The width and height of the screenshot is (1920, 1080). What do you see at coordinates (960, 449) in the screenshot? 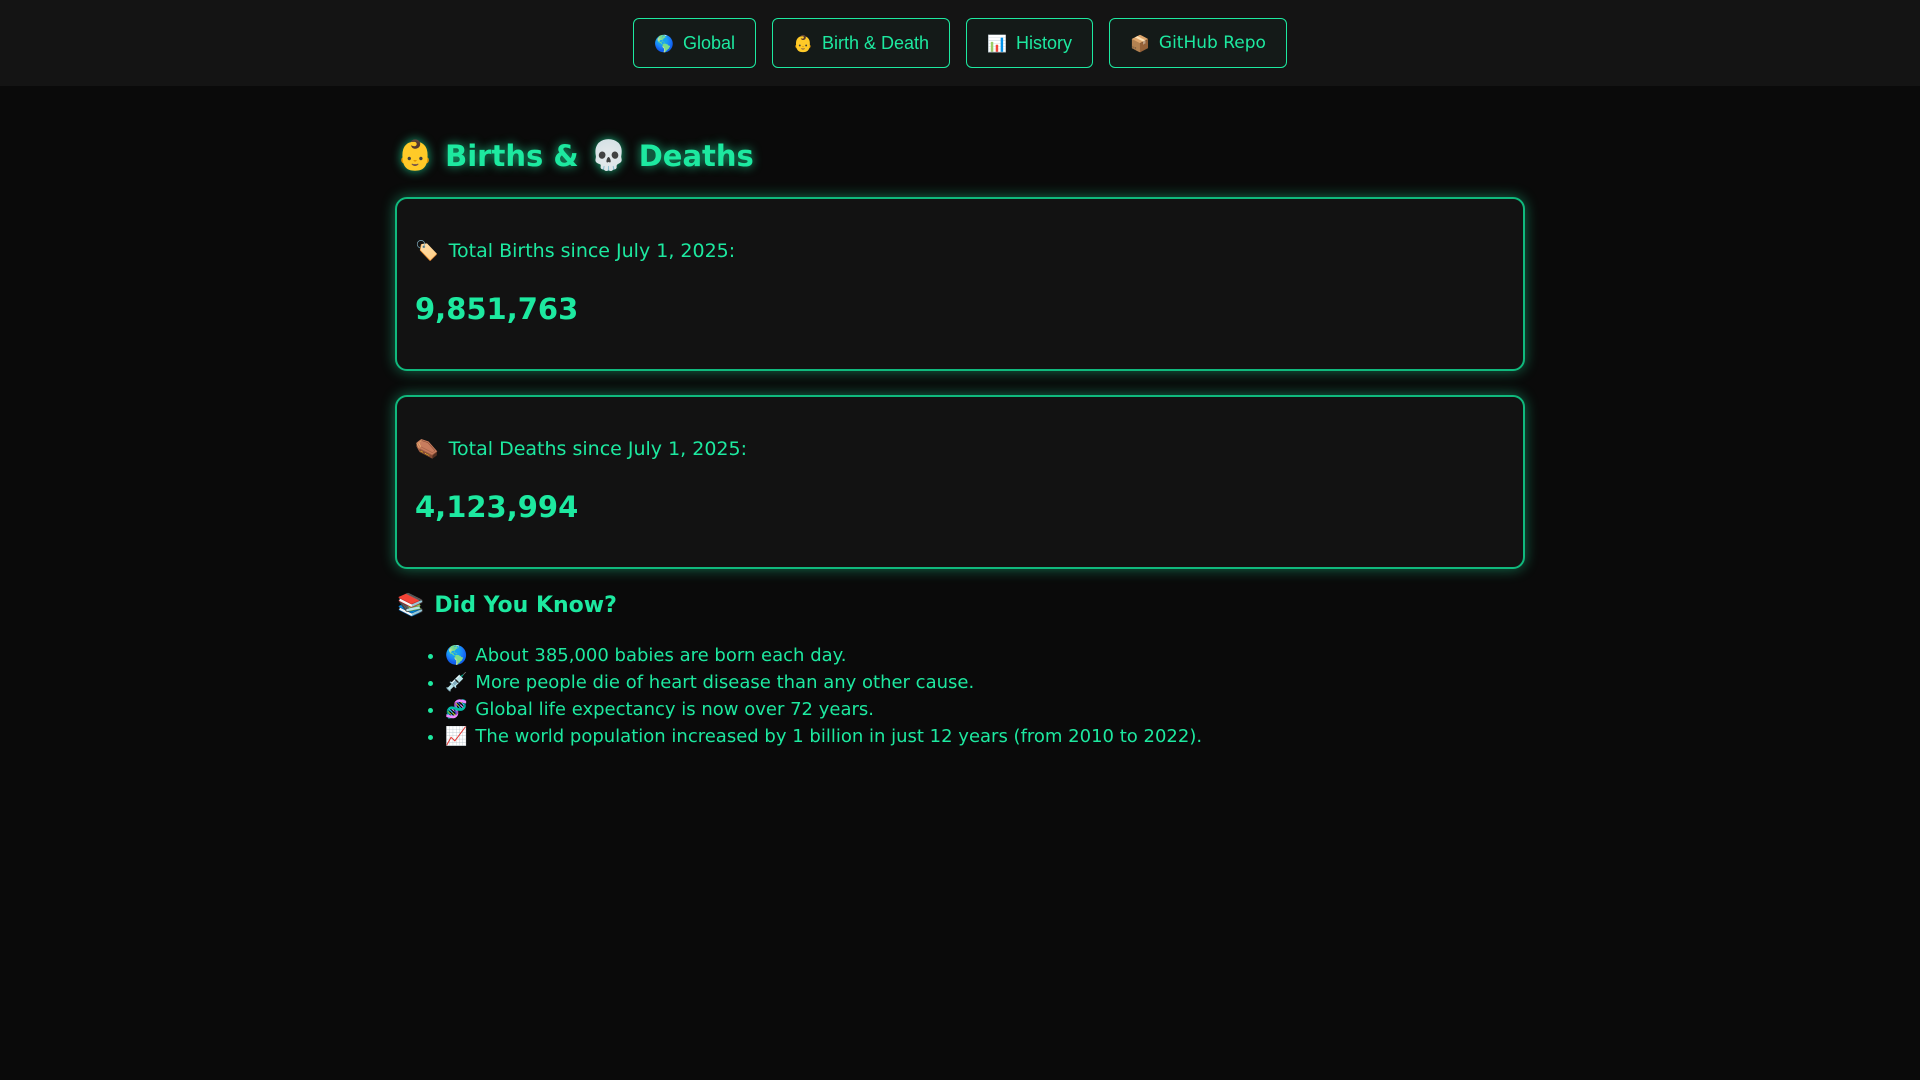
I see `deaths-label-row: ⚰️ Total Deaths since July 1, 2025:` at bounding box center [960, 449].